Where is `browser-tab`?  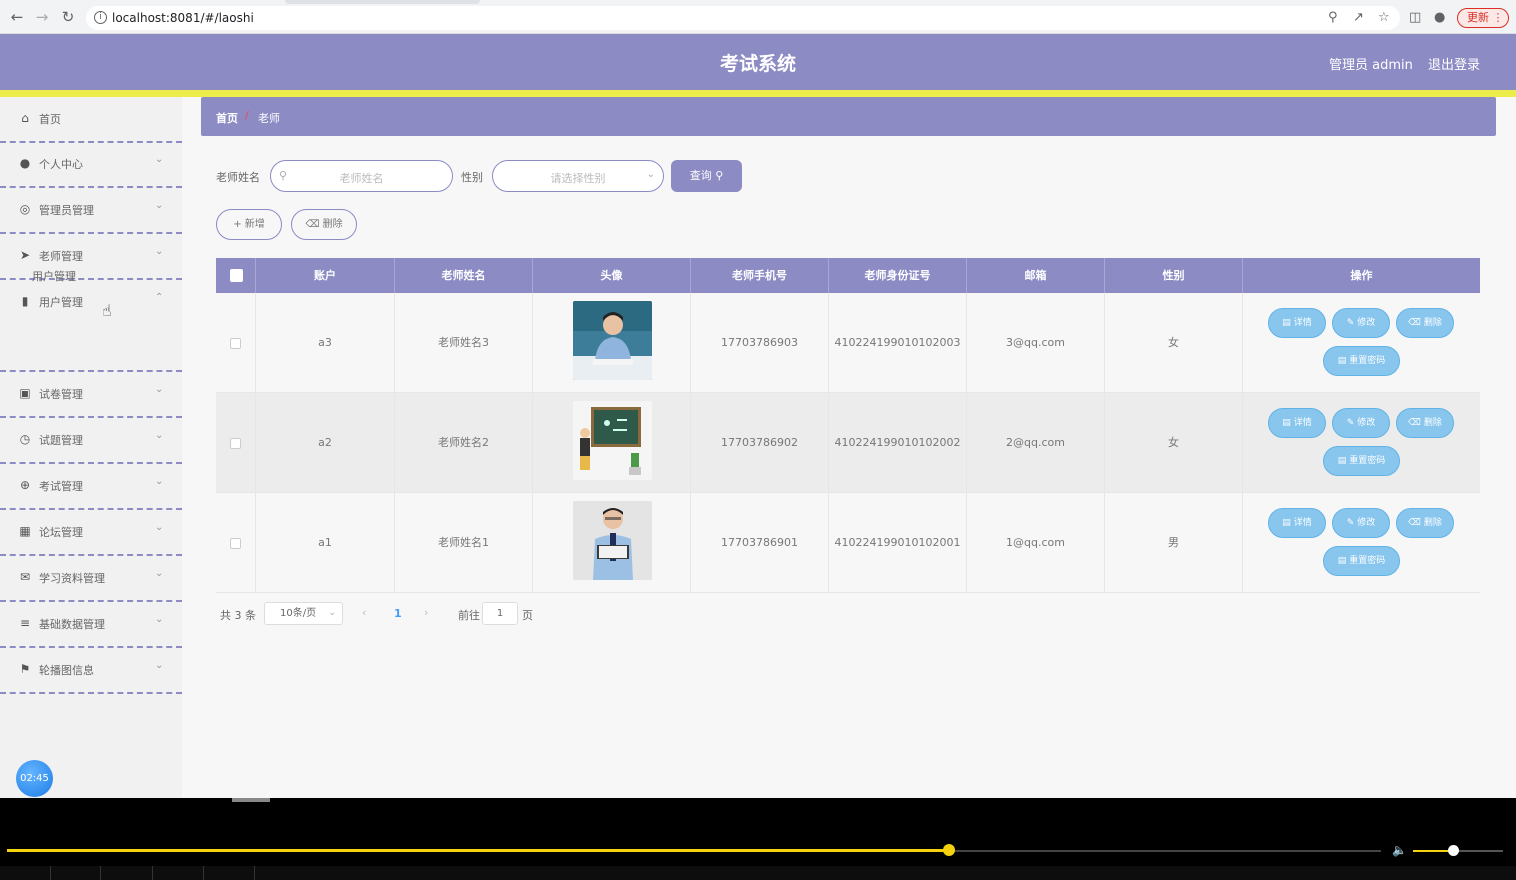 browser-tab is located at coordinates (382, 2).